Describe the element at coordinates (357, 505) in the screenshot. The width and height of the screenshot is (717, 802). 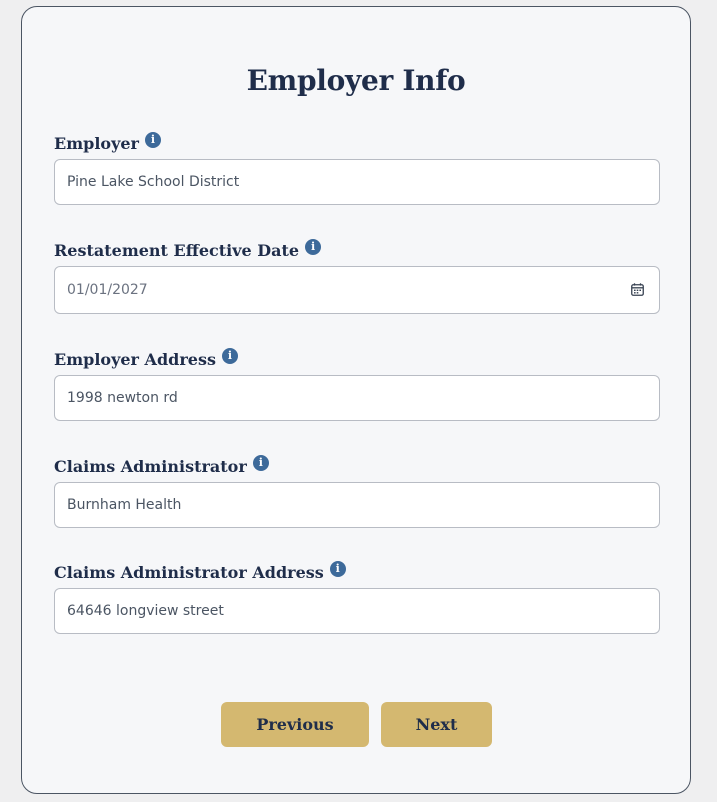
I see `claims-administrator-input: Burnham Health` at that location.